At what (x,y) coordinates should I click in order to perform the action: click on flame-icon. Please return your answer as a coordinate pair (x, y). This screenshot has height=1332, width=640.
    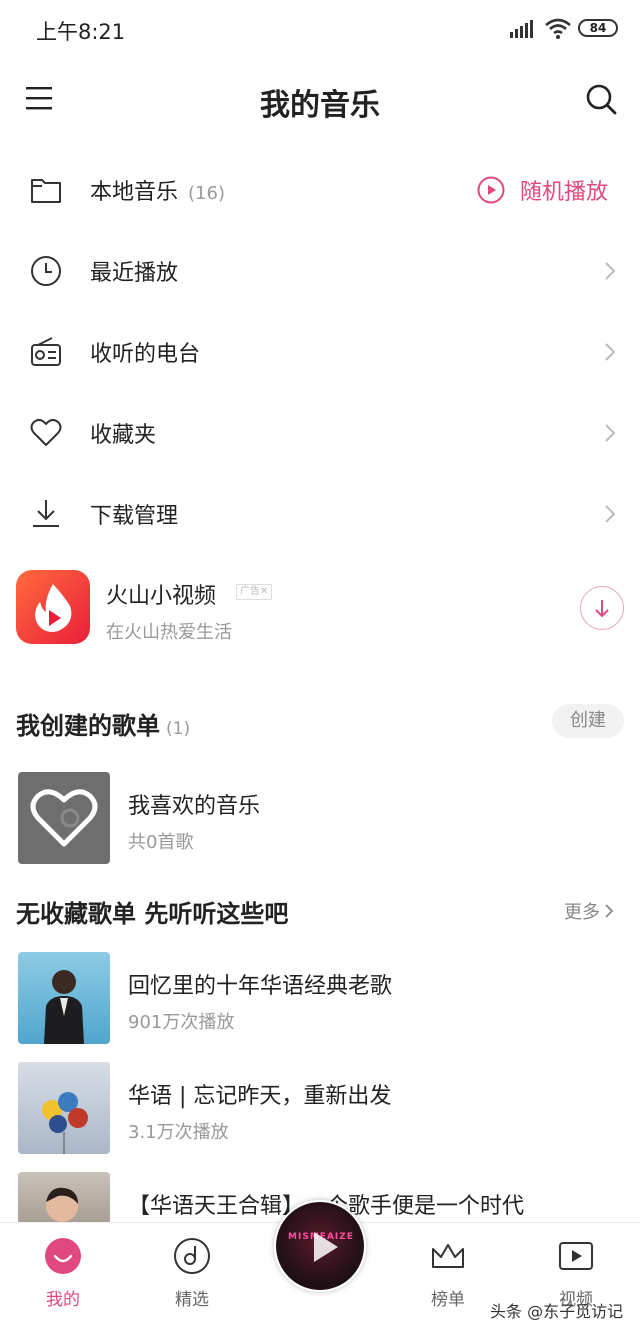
    Looking at the image, I should click on (53, 608).